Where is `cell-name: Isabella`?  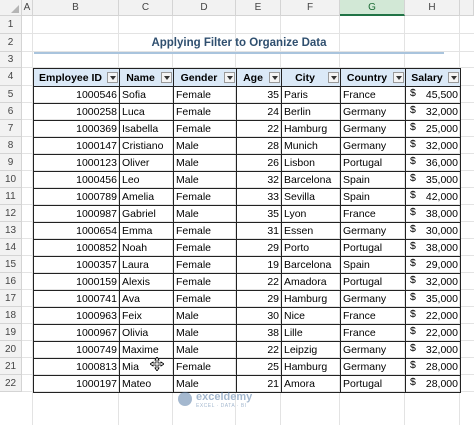
cell-name: Isabella is located at coordinates (146, 129).